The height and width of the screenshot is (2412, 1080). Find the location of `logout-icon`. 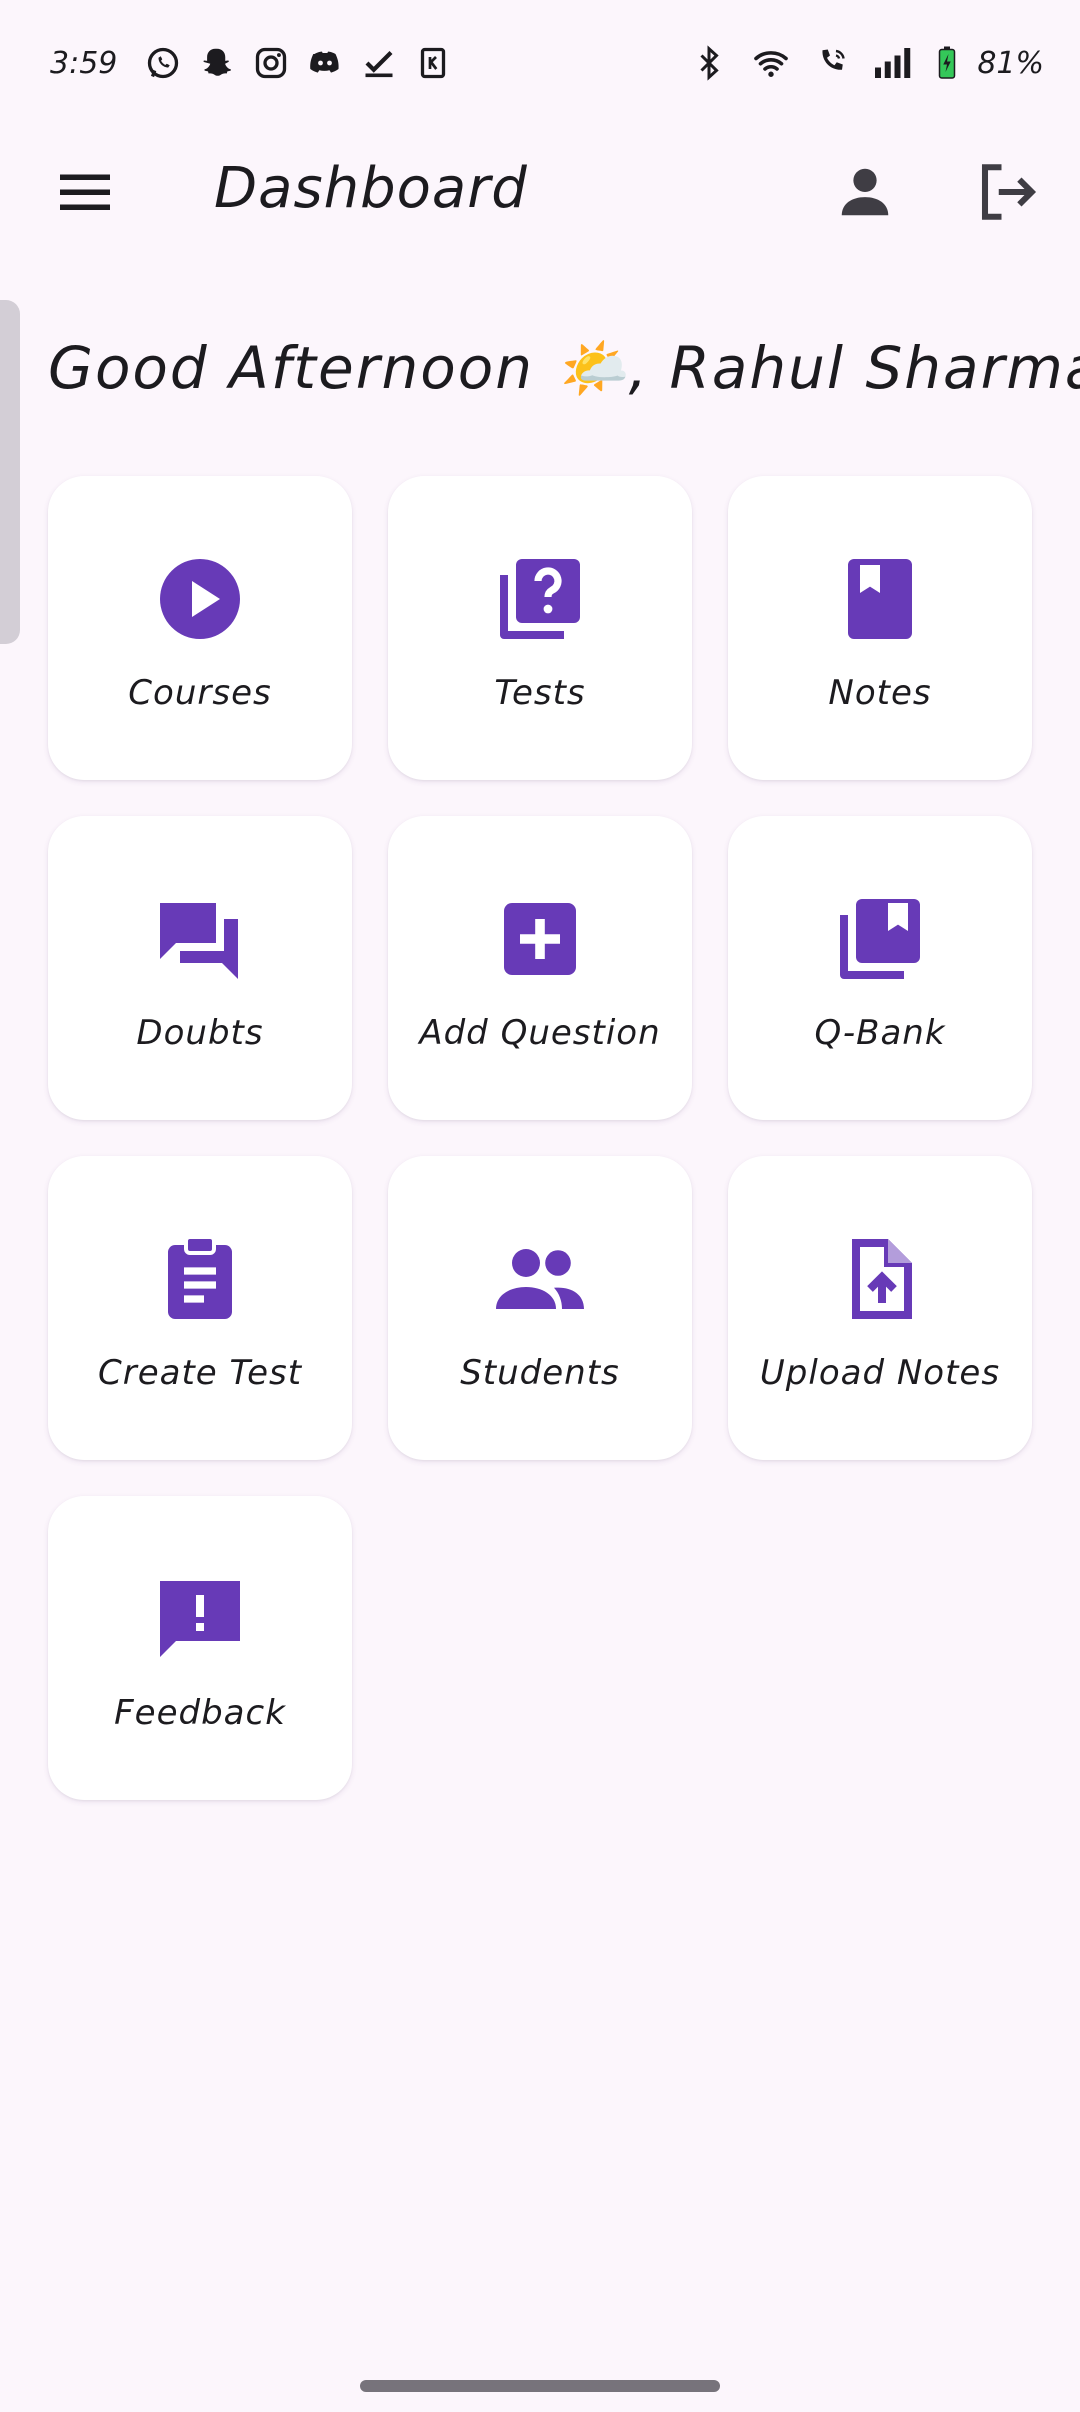

logout-icon is located at coordinates (1007, 192).